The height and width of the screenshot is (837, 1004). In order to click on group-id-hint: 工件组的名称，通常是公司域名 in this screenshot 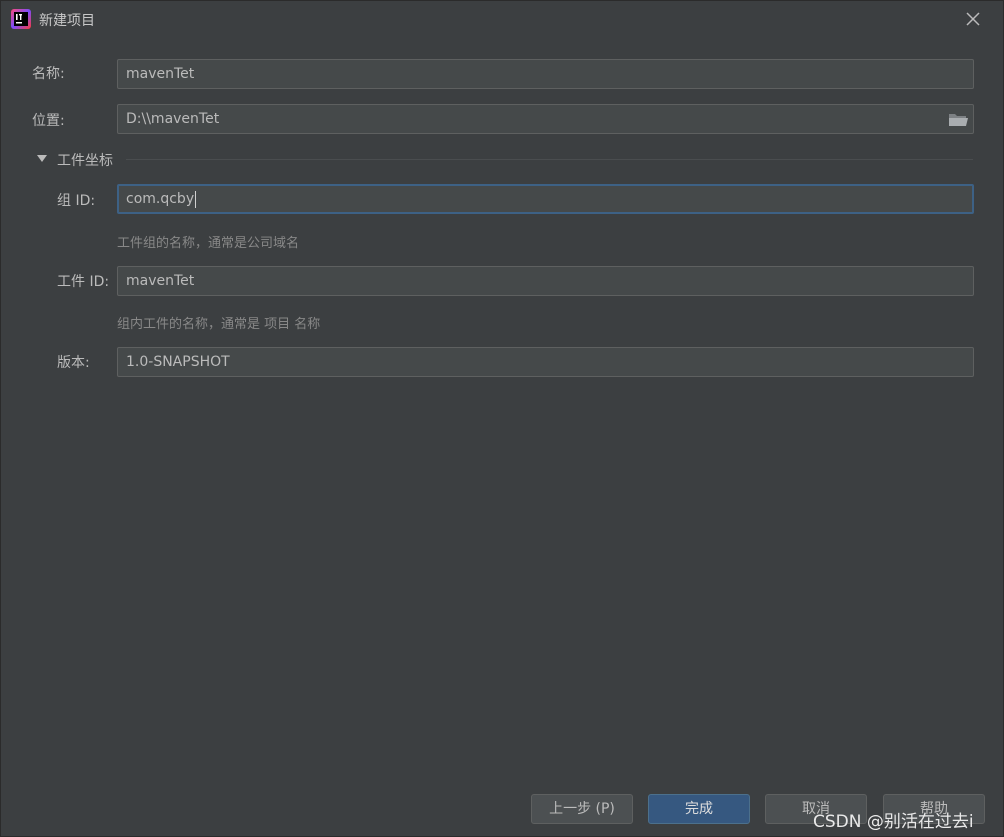, I will do `click(208, 243)`.